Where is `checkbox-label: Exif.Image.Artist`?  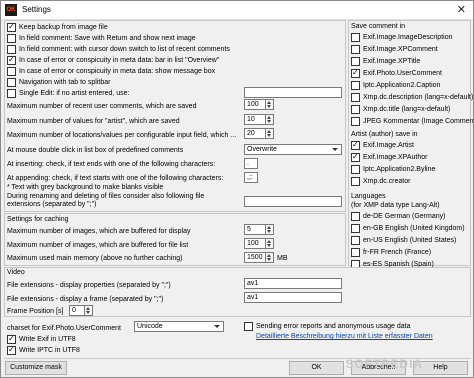 checkbox-label: Exif.Image.Artist is located at coordinates (388, 145).